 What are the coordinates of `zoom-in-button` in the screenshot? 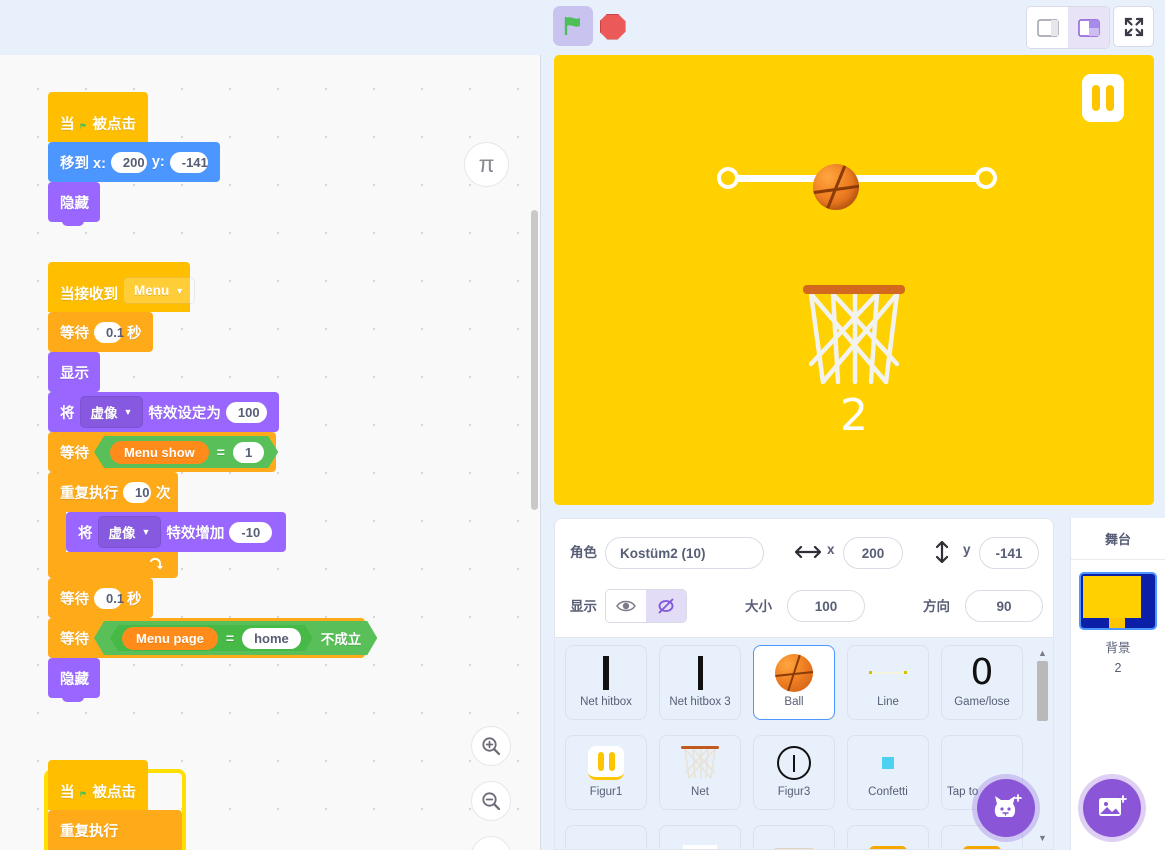 It's located at (491, 746).